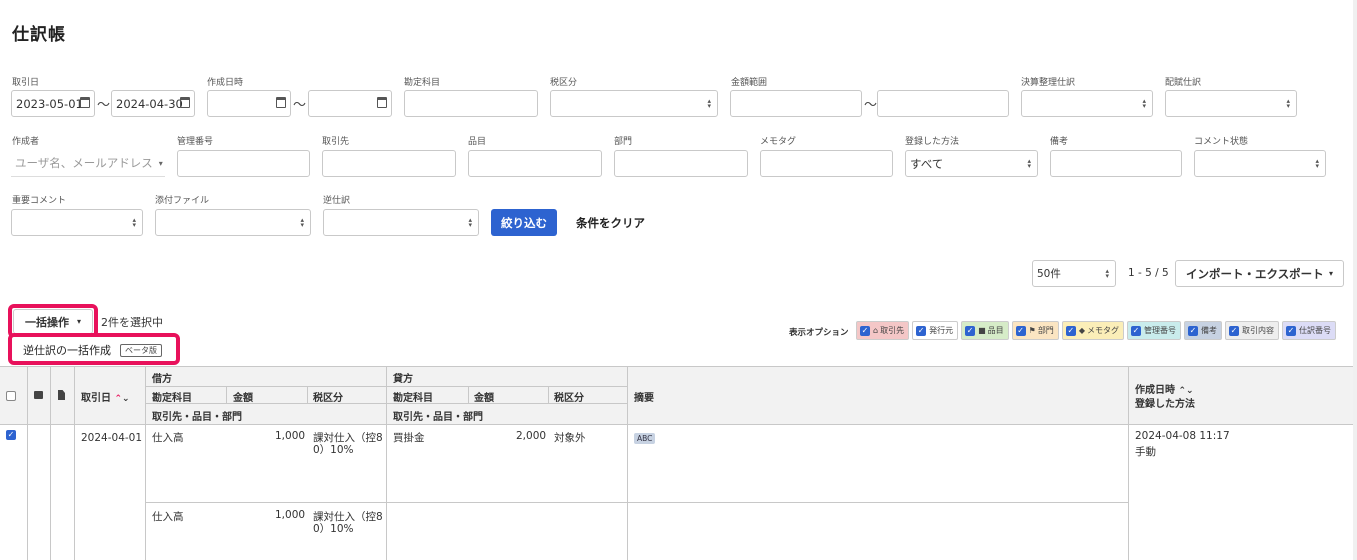 The width and height of the screenshot is (1357, 560). Describe the element at coordinates (403, 379) in the screenshot. I see `header-credit: 貸方` at that location.